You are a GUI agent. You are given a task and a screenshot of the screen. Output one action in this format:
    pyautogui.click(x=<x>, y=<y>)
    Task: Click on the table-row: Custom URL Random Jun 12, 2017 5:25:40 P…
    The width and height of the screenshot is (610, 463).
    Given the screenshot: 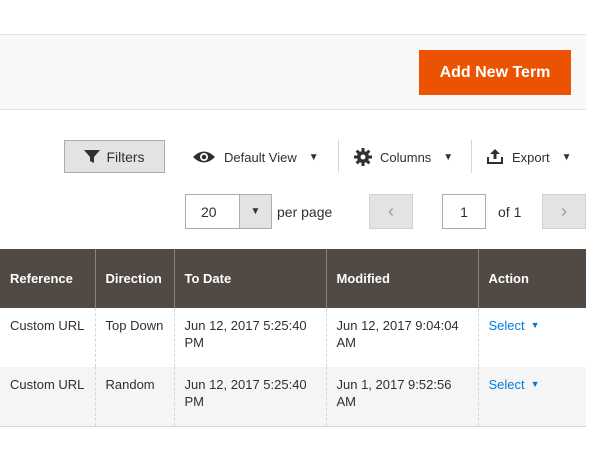 What is the action you would take?
    pyautogui.click(x=293, y=397)
    